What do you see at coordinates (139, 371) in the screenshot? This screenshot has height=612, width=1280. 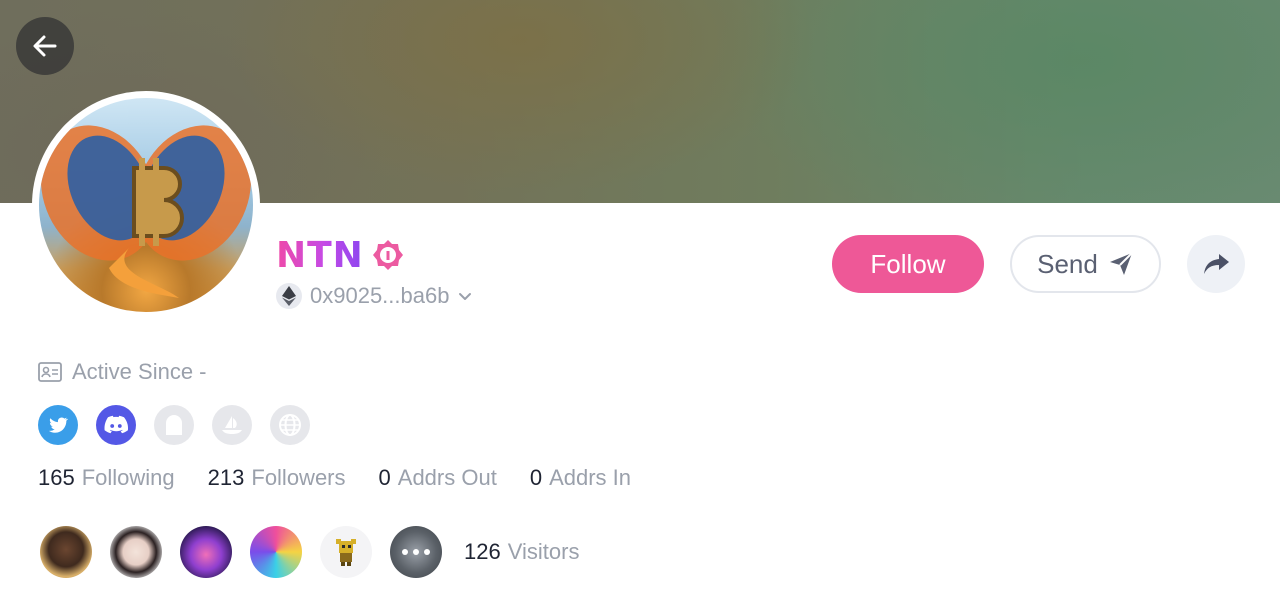 I see `active-since-text: Active Since -` at bounding box center [139, 371].